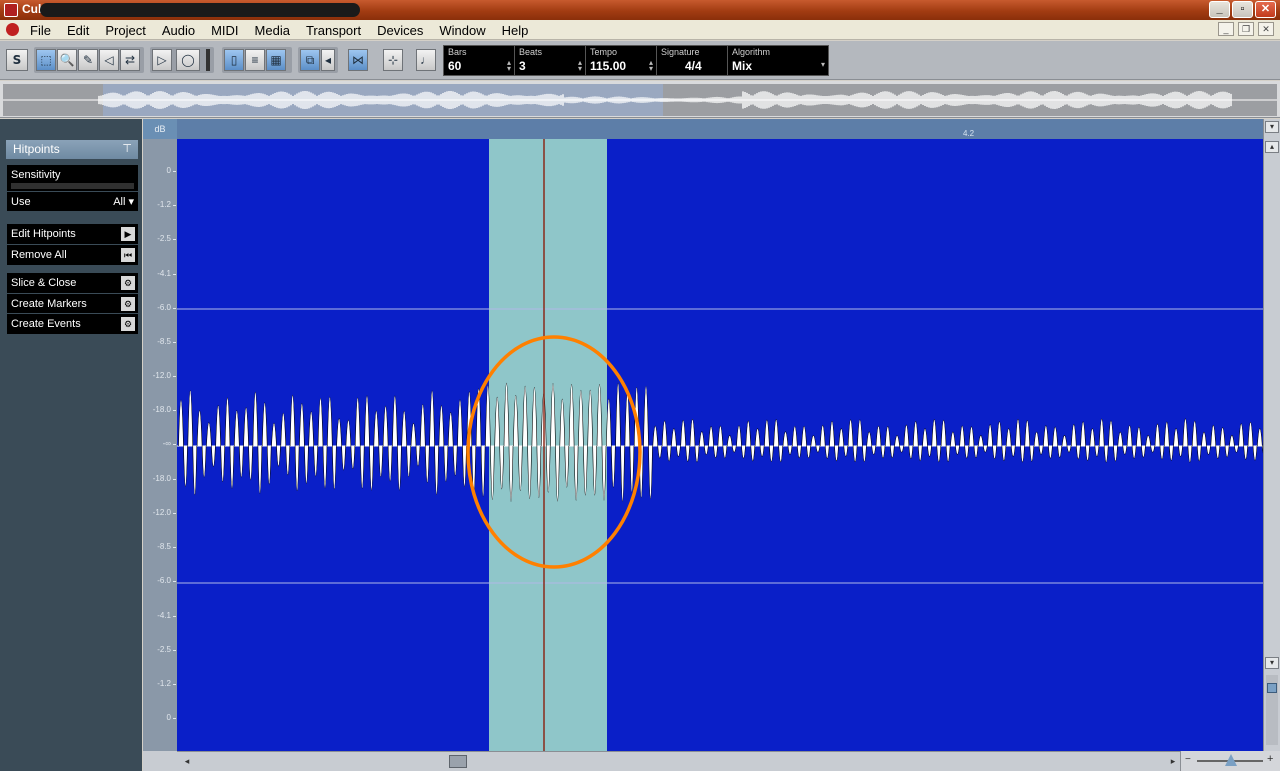  What do you see at coordinates (17, 60) in the screenshot?
I see `solo-button: S` at bounding box center [17, 60].